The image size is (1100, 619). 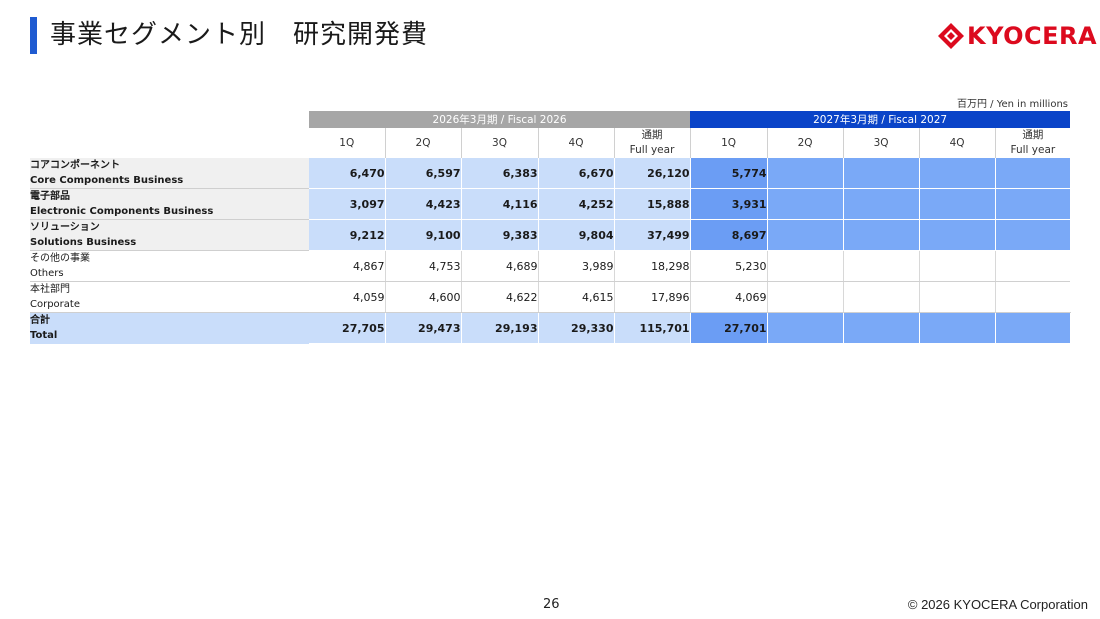 I want to click on cell-value: 6,383, so click(x=500, y=173).